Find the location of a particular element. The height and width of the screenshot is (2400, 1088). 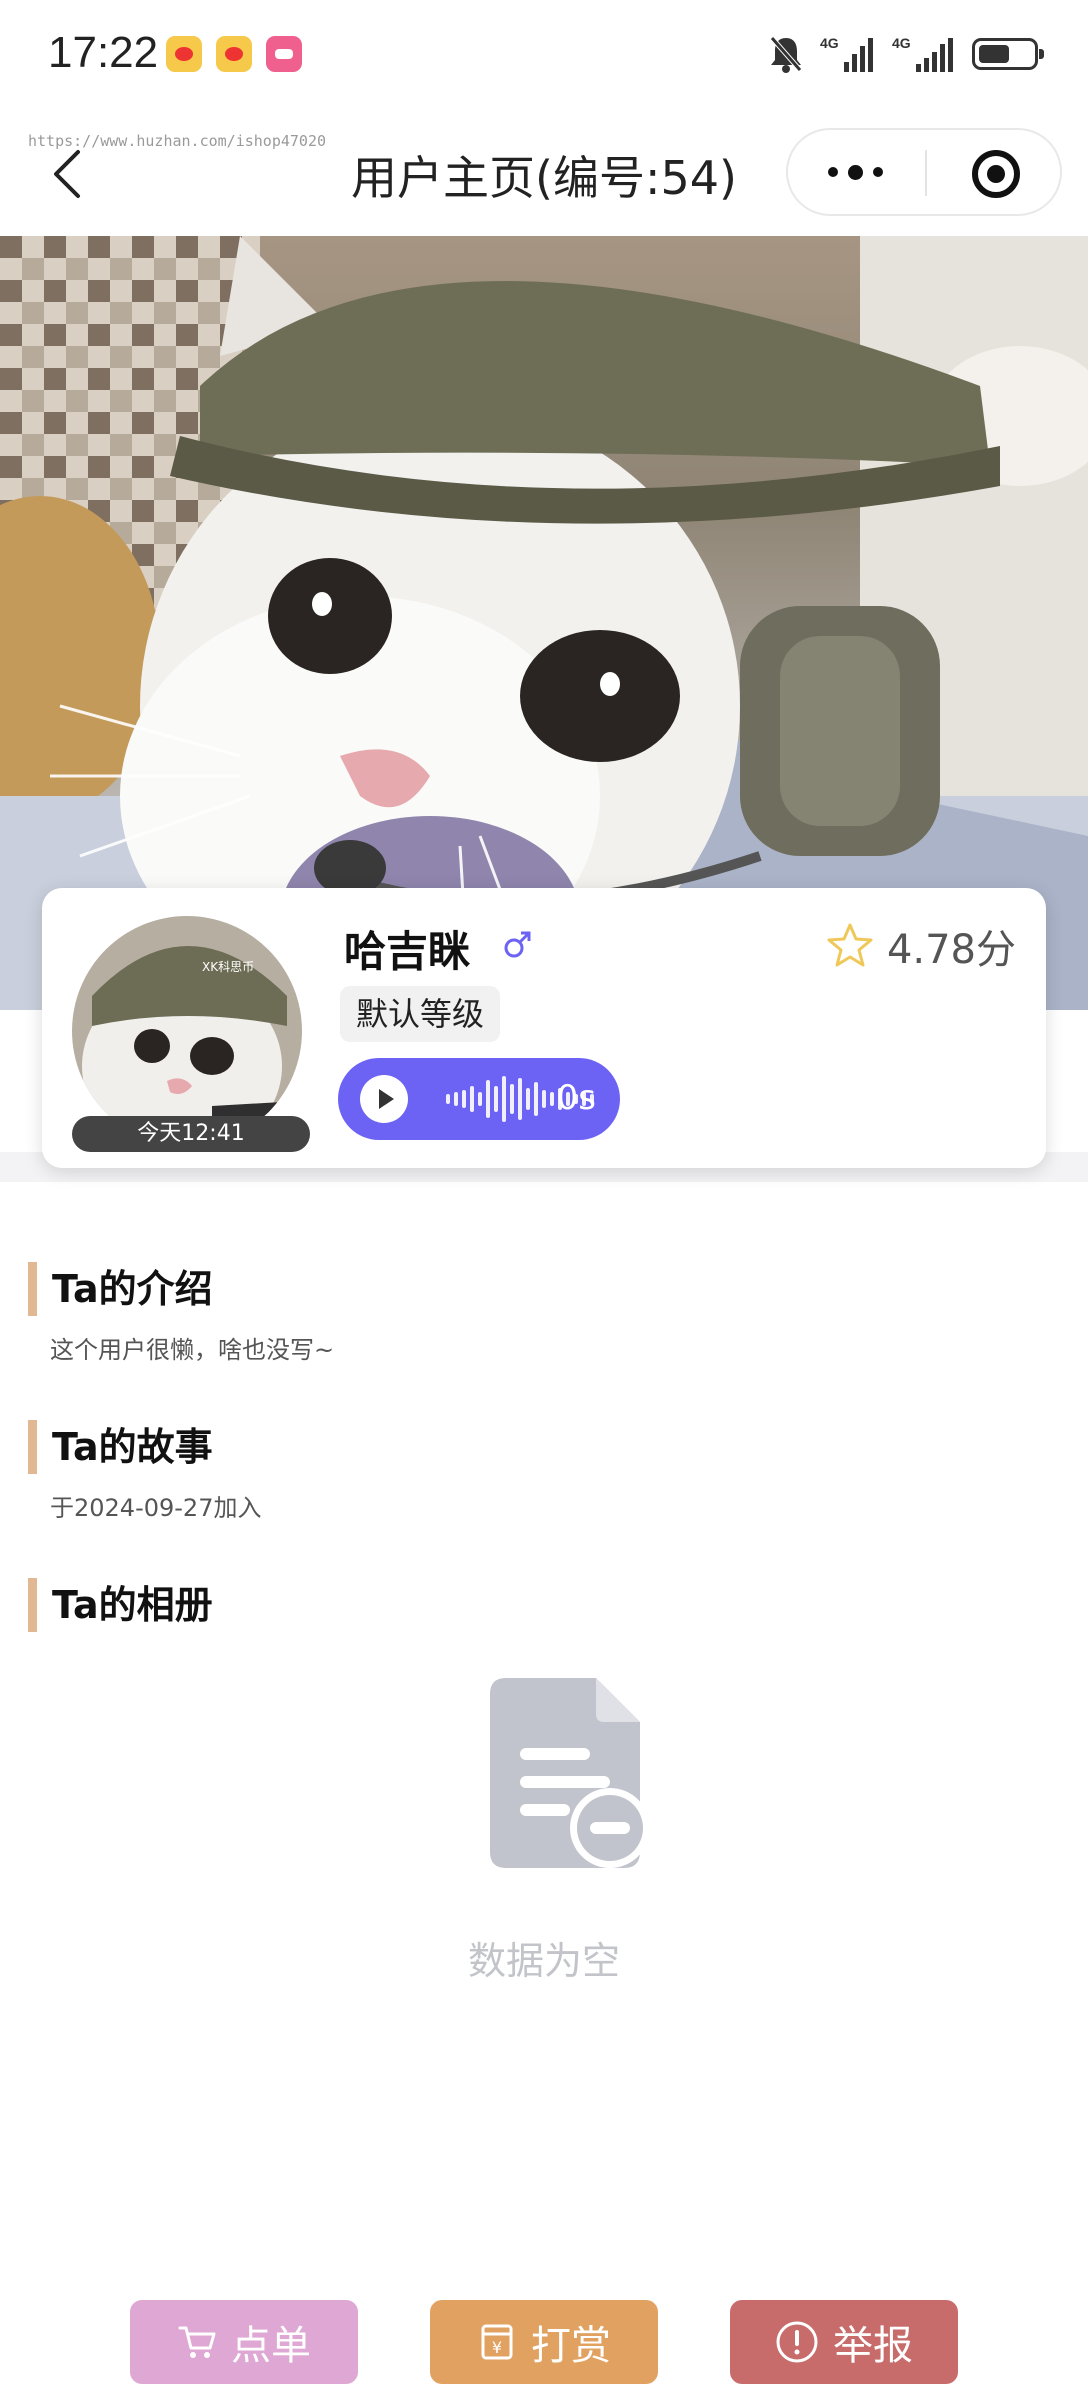

chevron-left-icon is located at coordinates (67, 174).